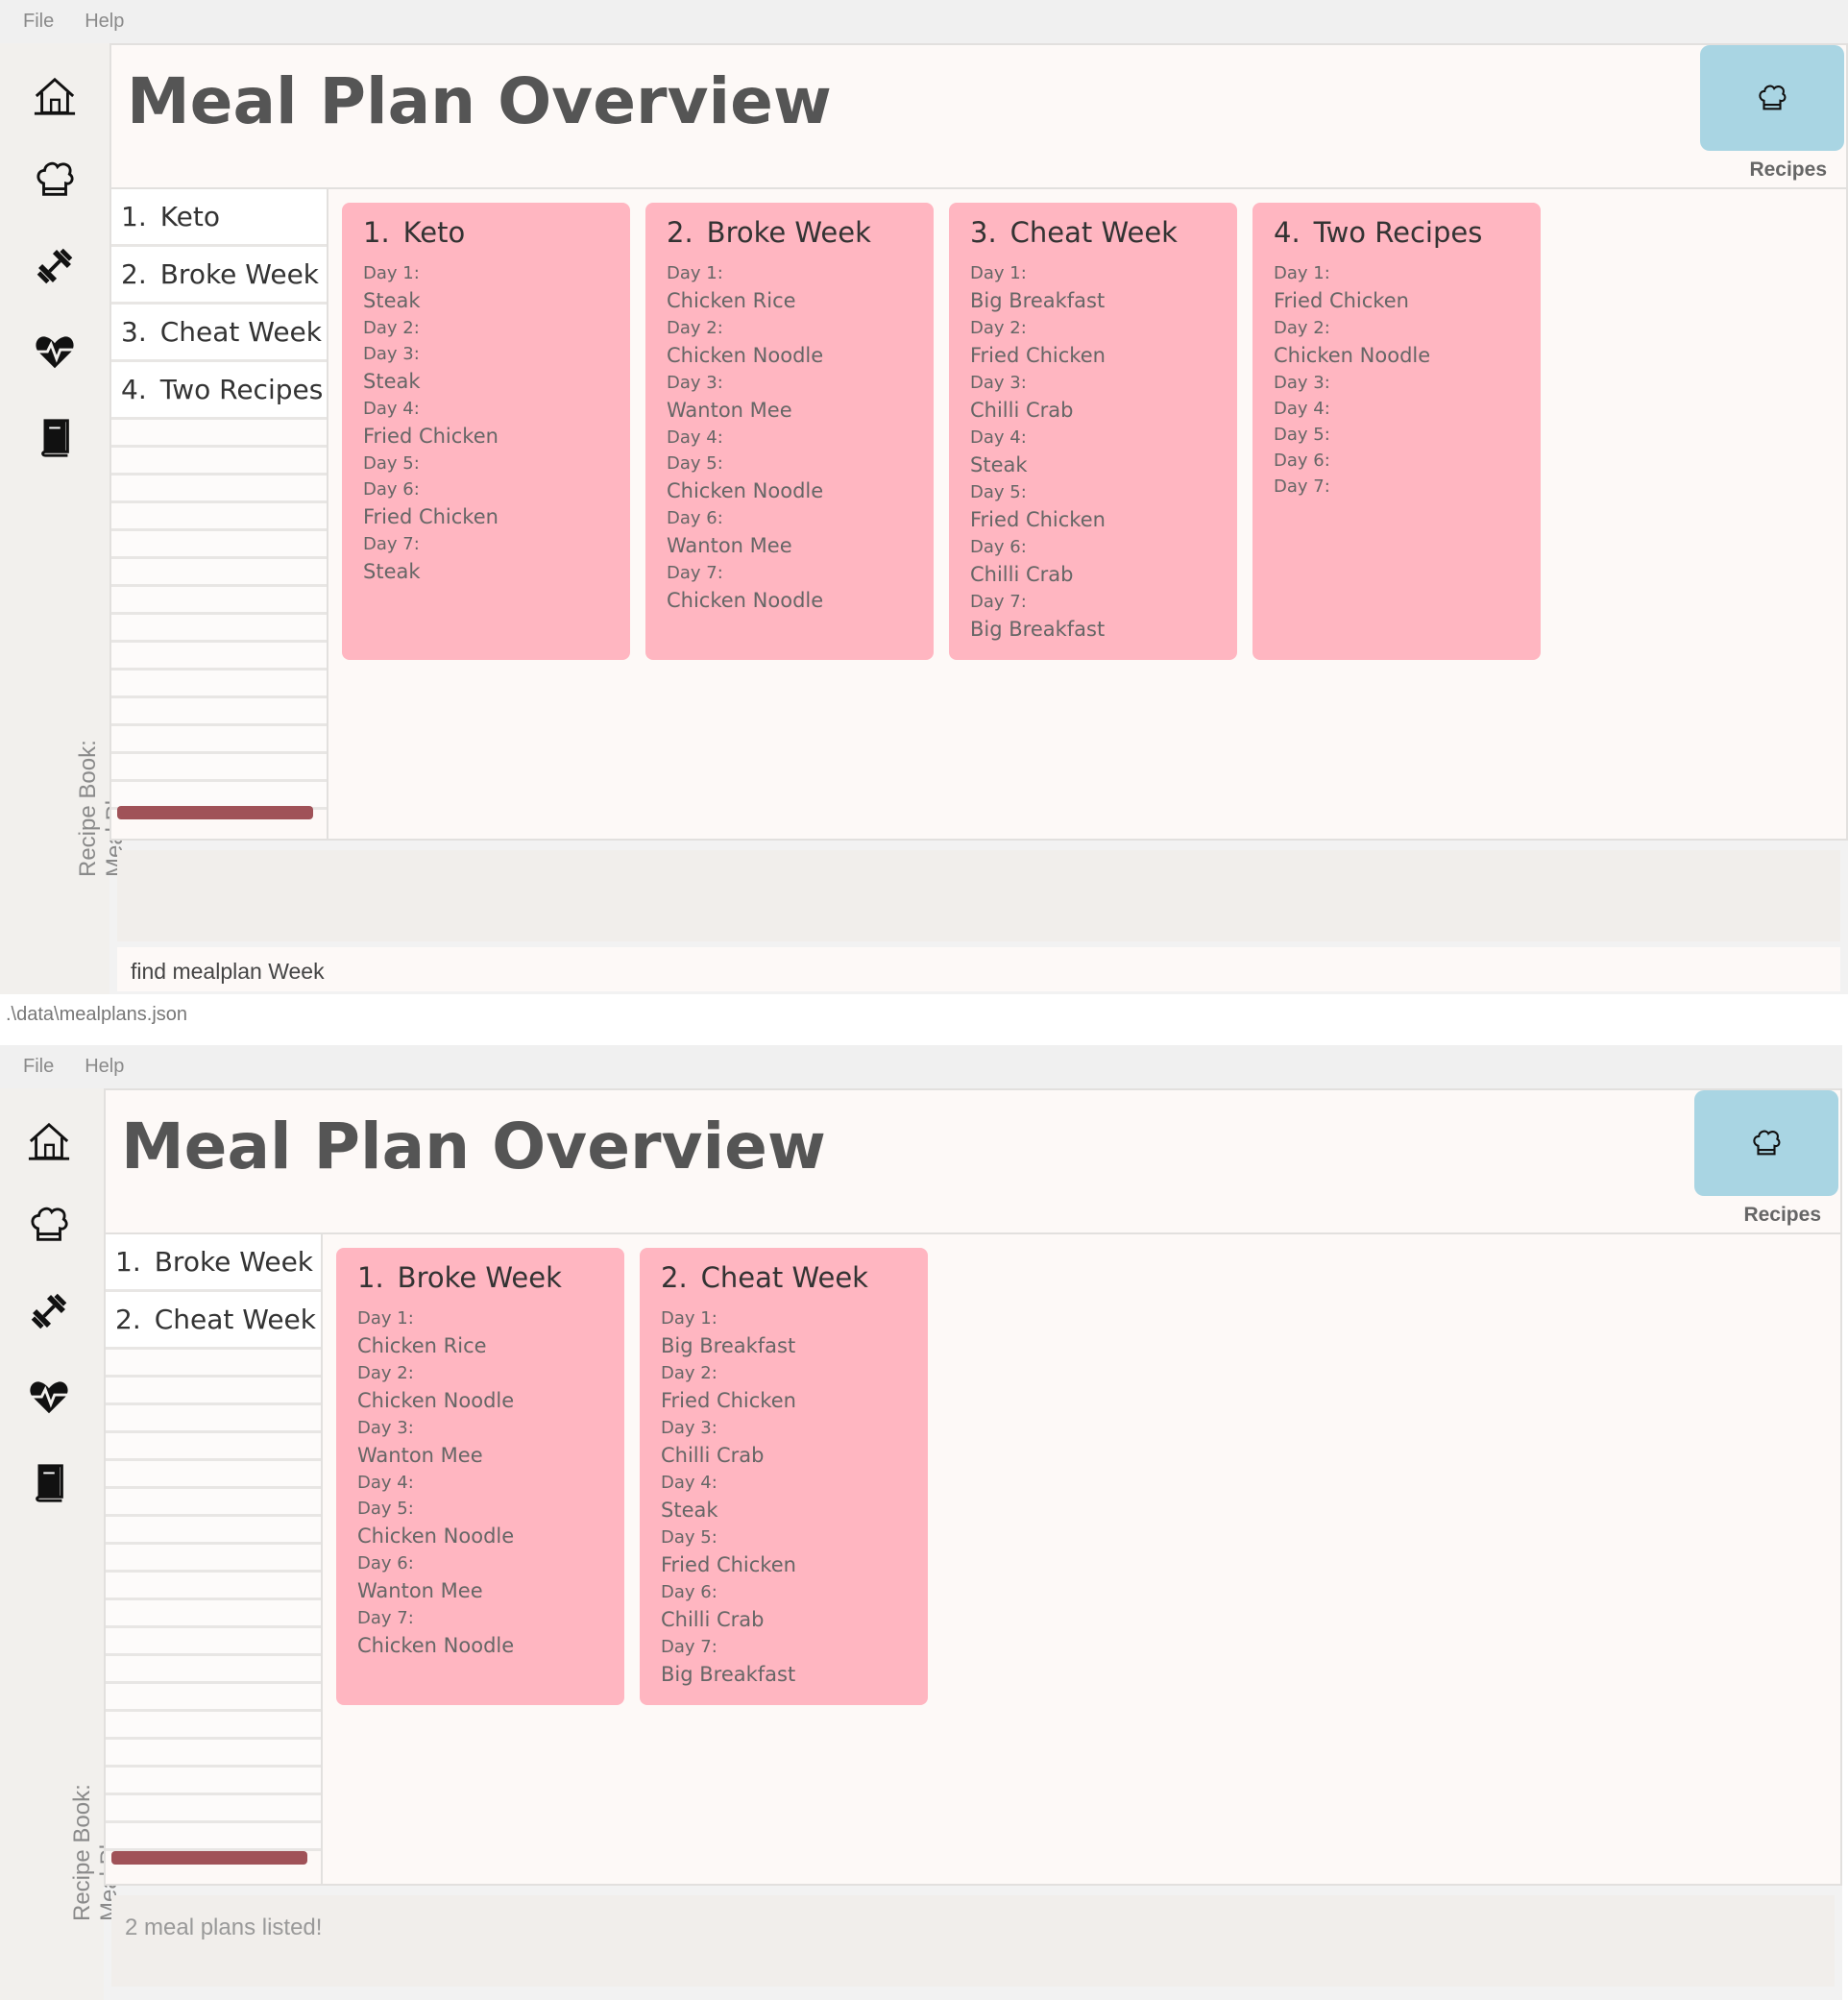  What do you see at coordinates (422, 1345) in the screenshot?
I see `recipe-name: Chicken Rice` at bounding box center [422, 1345].